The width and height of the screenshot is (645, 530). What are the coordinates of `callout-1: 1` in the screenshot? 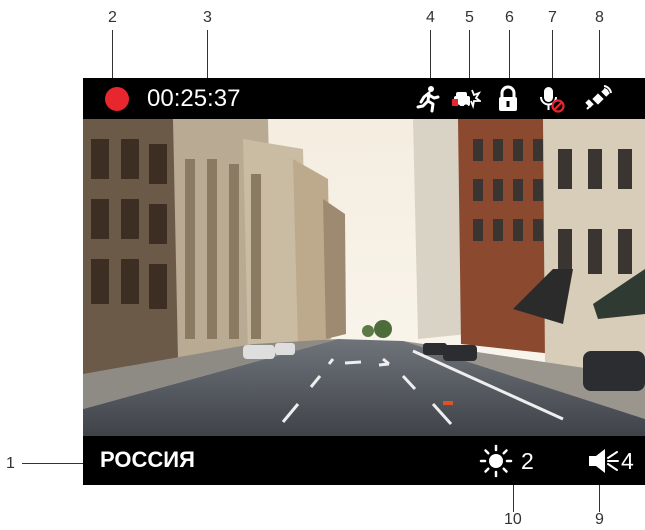 It's located at (10, 463).